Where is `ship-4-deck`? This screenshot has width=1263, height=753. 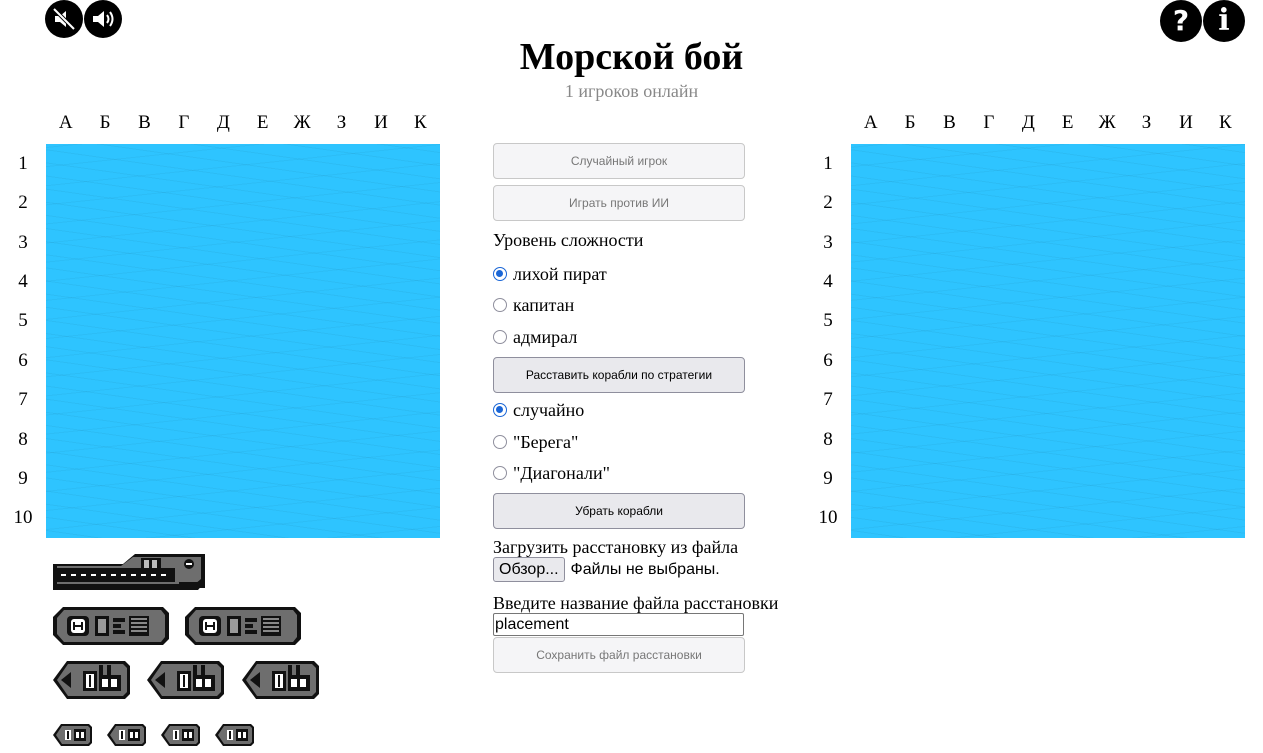 ship-4-deck is located at coordinates (130, 572).